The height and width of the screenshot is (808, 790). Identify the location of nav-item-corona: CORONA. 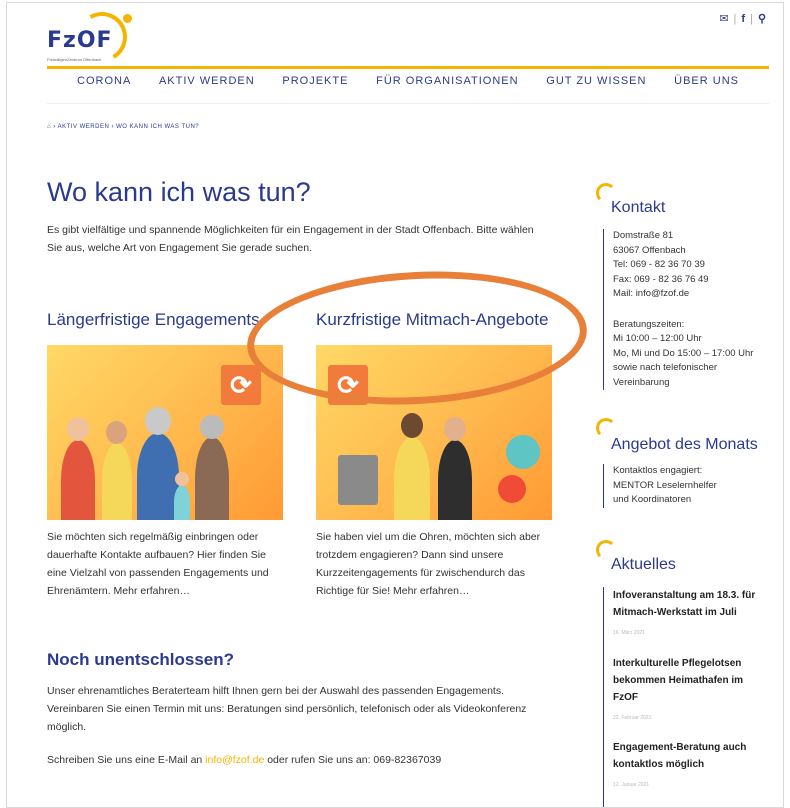
(104, 81).